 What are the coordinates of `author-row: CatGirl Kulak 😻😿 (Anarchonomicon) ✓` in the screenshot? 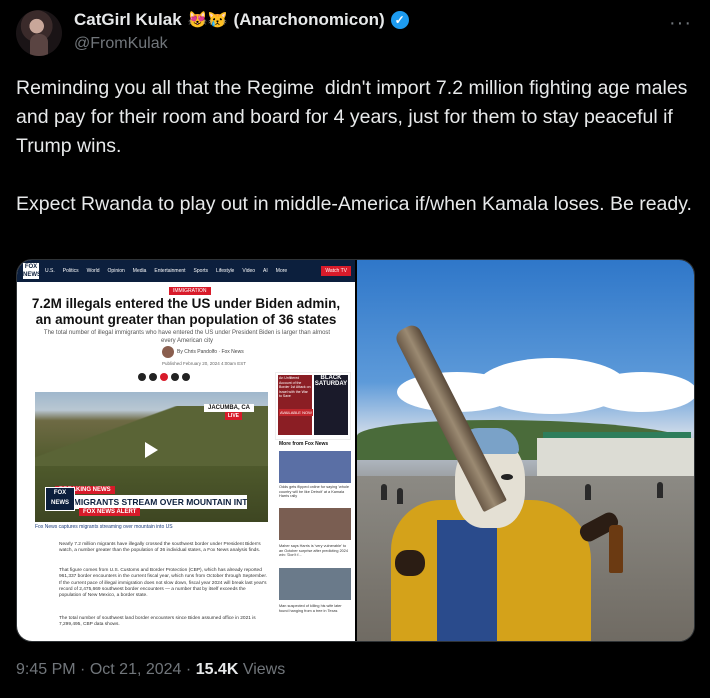 It's located at (241, 20).